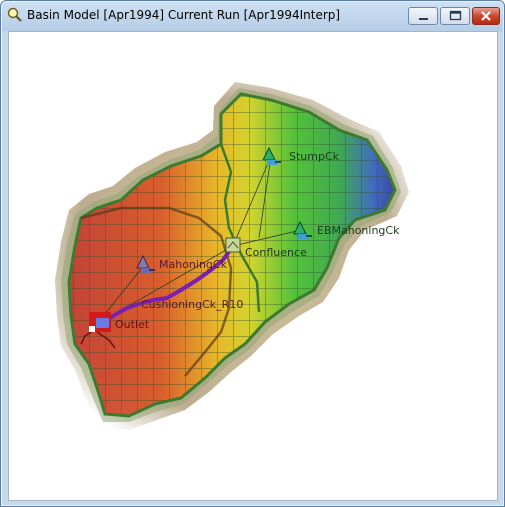 The height and width of the screenshot is (507, 505). What do you see at coordinates (358, 230) in the screenshot?
I see `label-ebmahoningck: EBMahoningCk` at bounding box center [358, 230].